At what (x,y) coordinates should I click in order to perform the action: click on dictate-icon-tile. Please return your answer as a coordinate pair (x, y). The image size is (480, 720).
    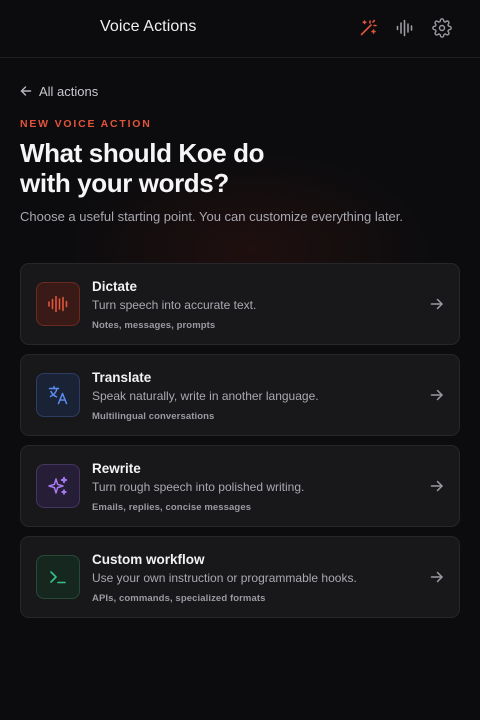
    Looking at the image, I should click on (58, 304).